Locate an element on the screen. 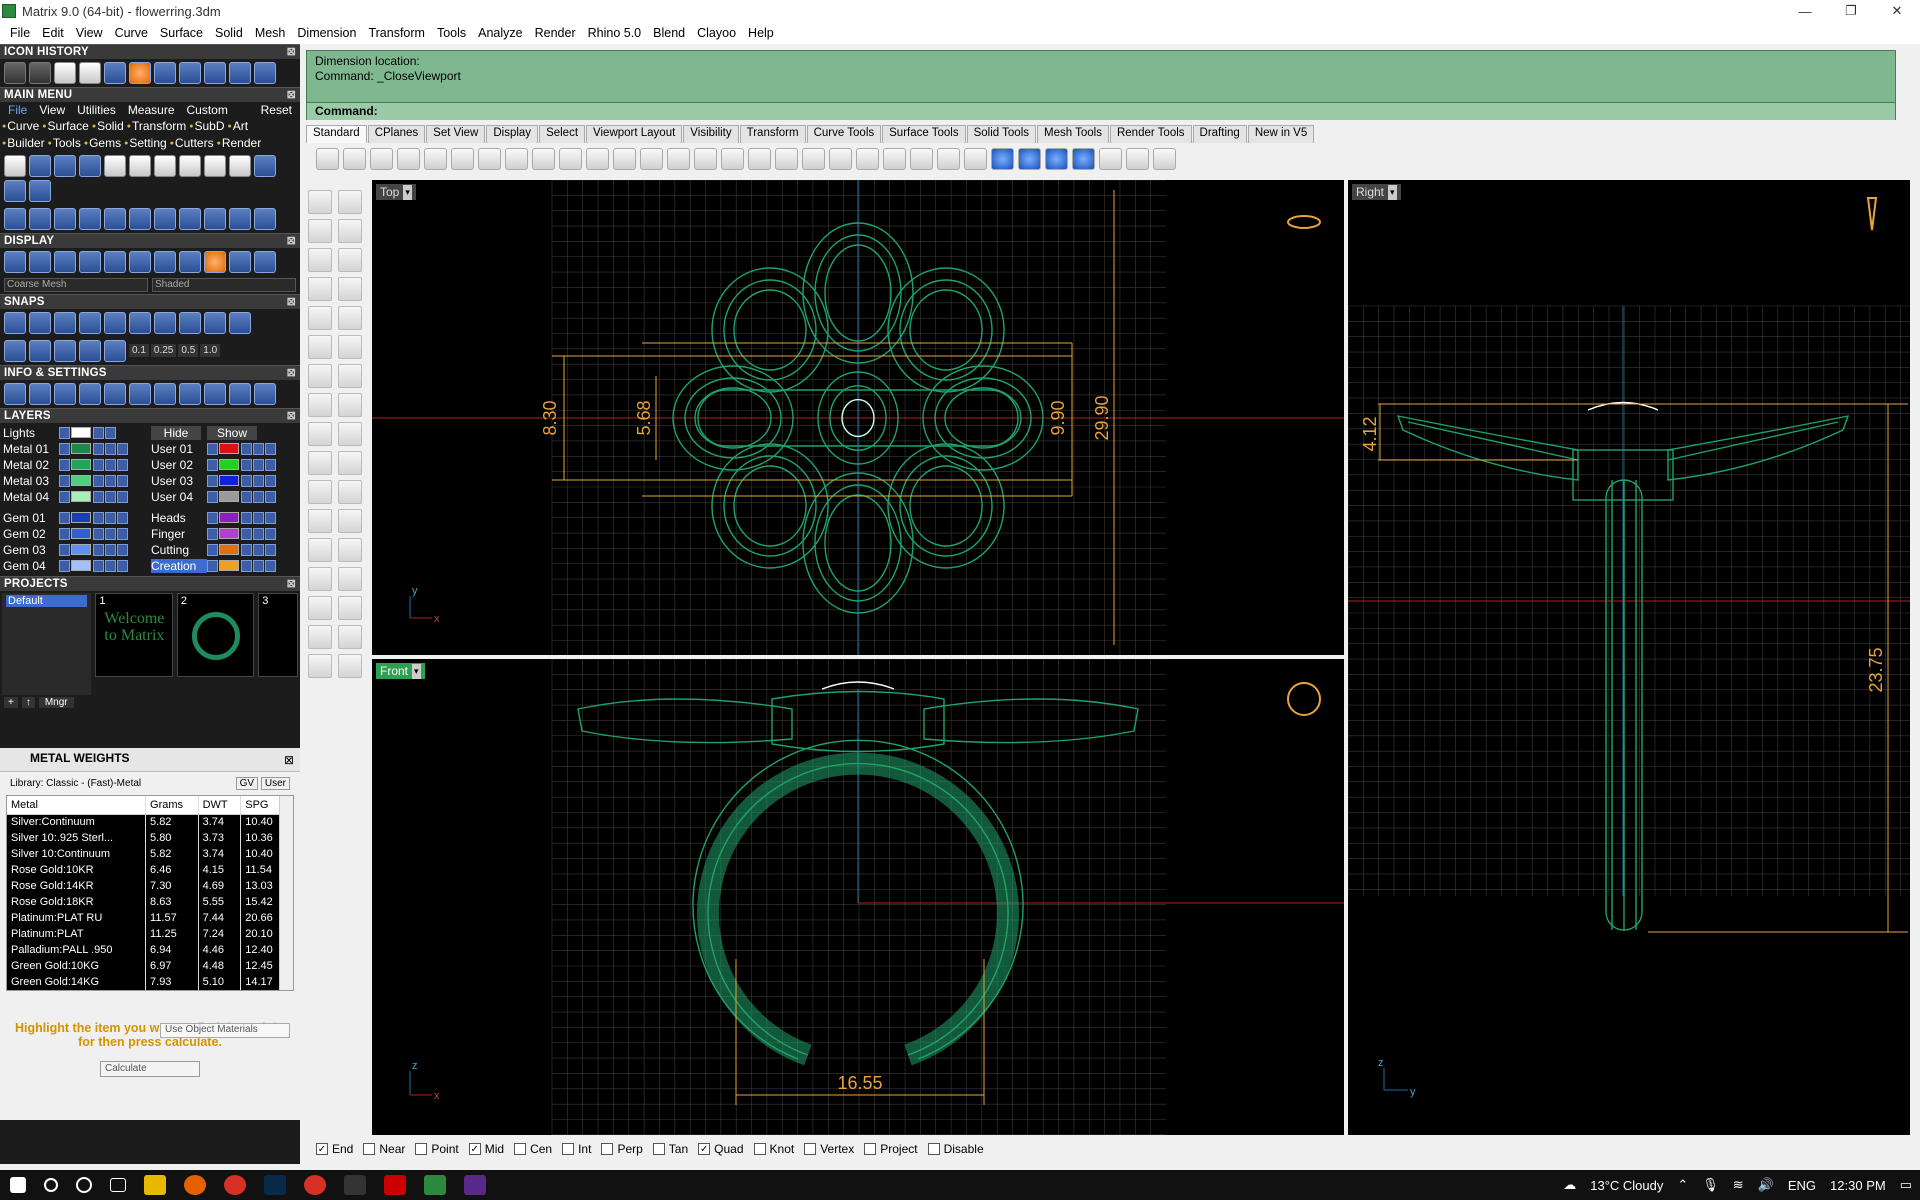 The height and width of the screenshot is (1200, 1920). osnap-knot: Knot is located at coordinates (773, 1149).